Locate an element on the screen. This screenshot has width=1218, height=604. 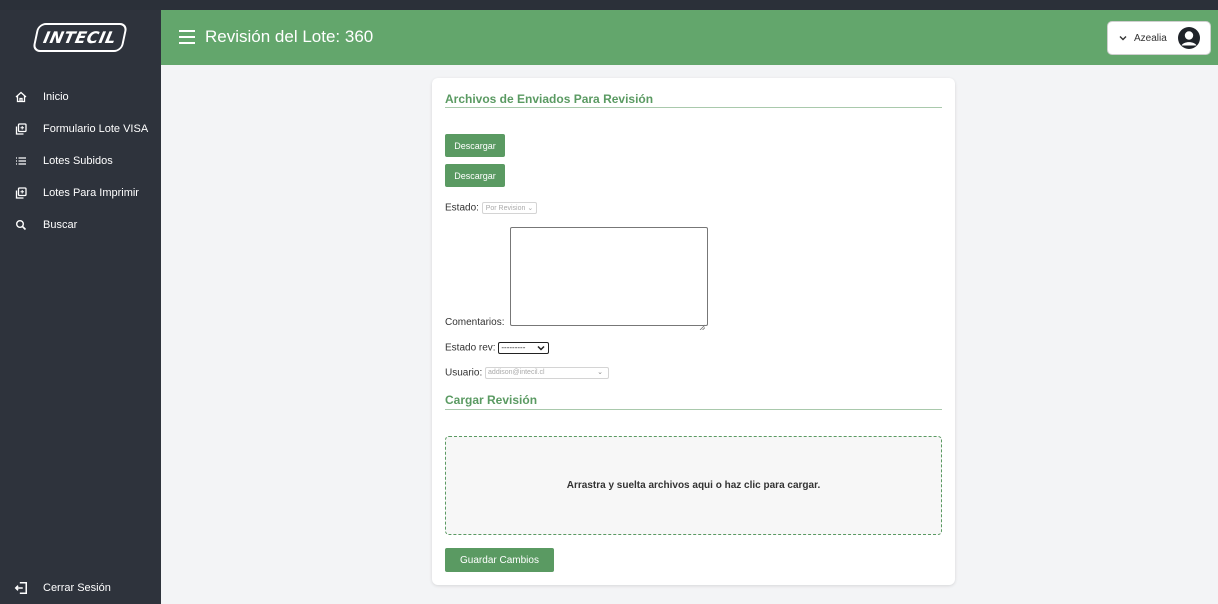
user-menu-button: Azealia is located at coordinates (1159, 38).